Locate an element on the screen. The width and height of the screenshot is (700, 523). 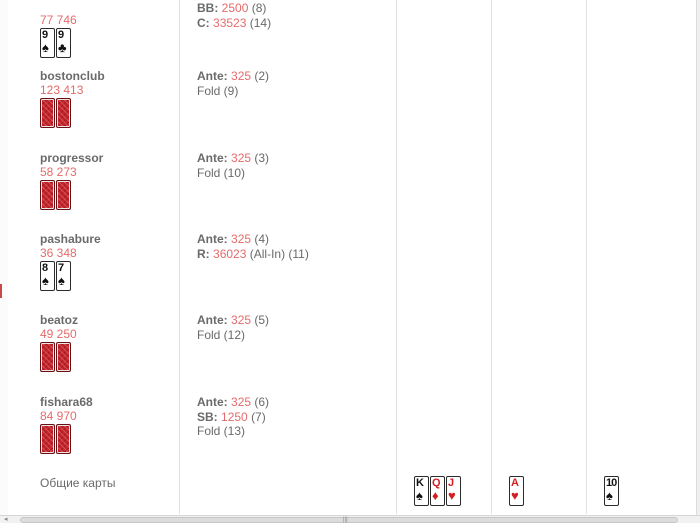
action-line: R: 36023 (All-In) (11) is located at coordinates (294, 254).